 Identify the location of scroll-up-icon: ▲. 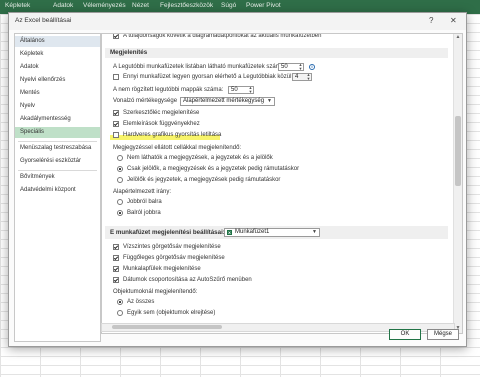
(458, 38).